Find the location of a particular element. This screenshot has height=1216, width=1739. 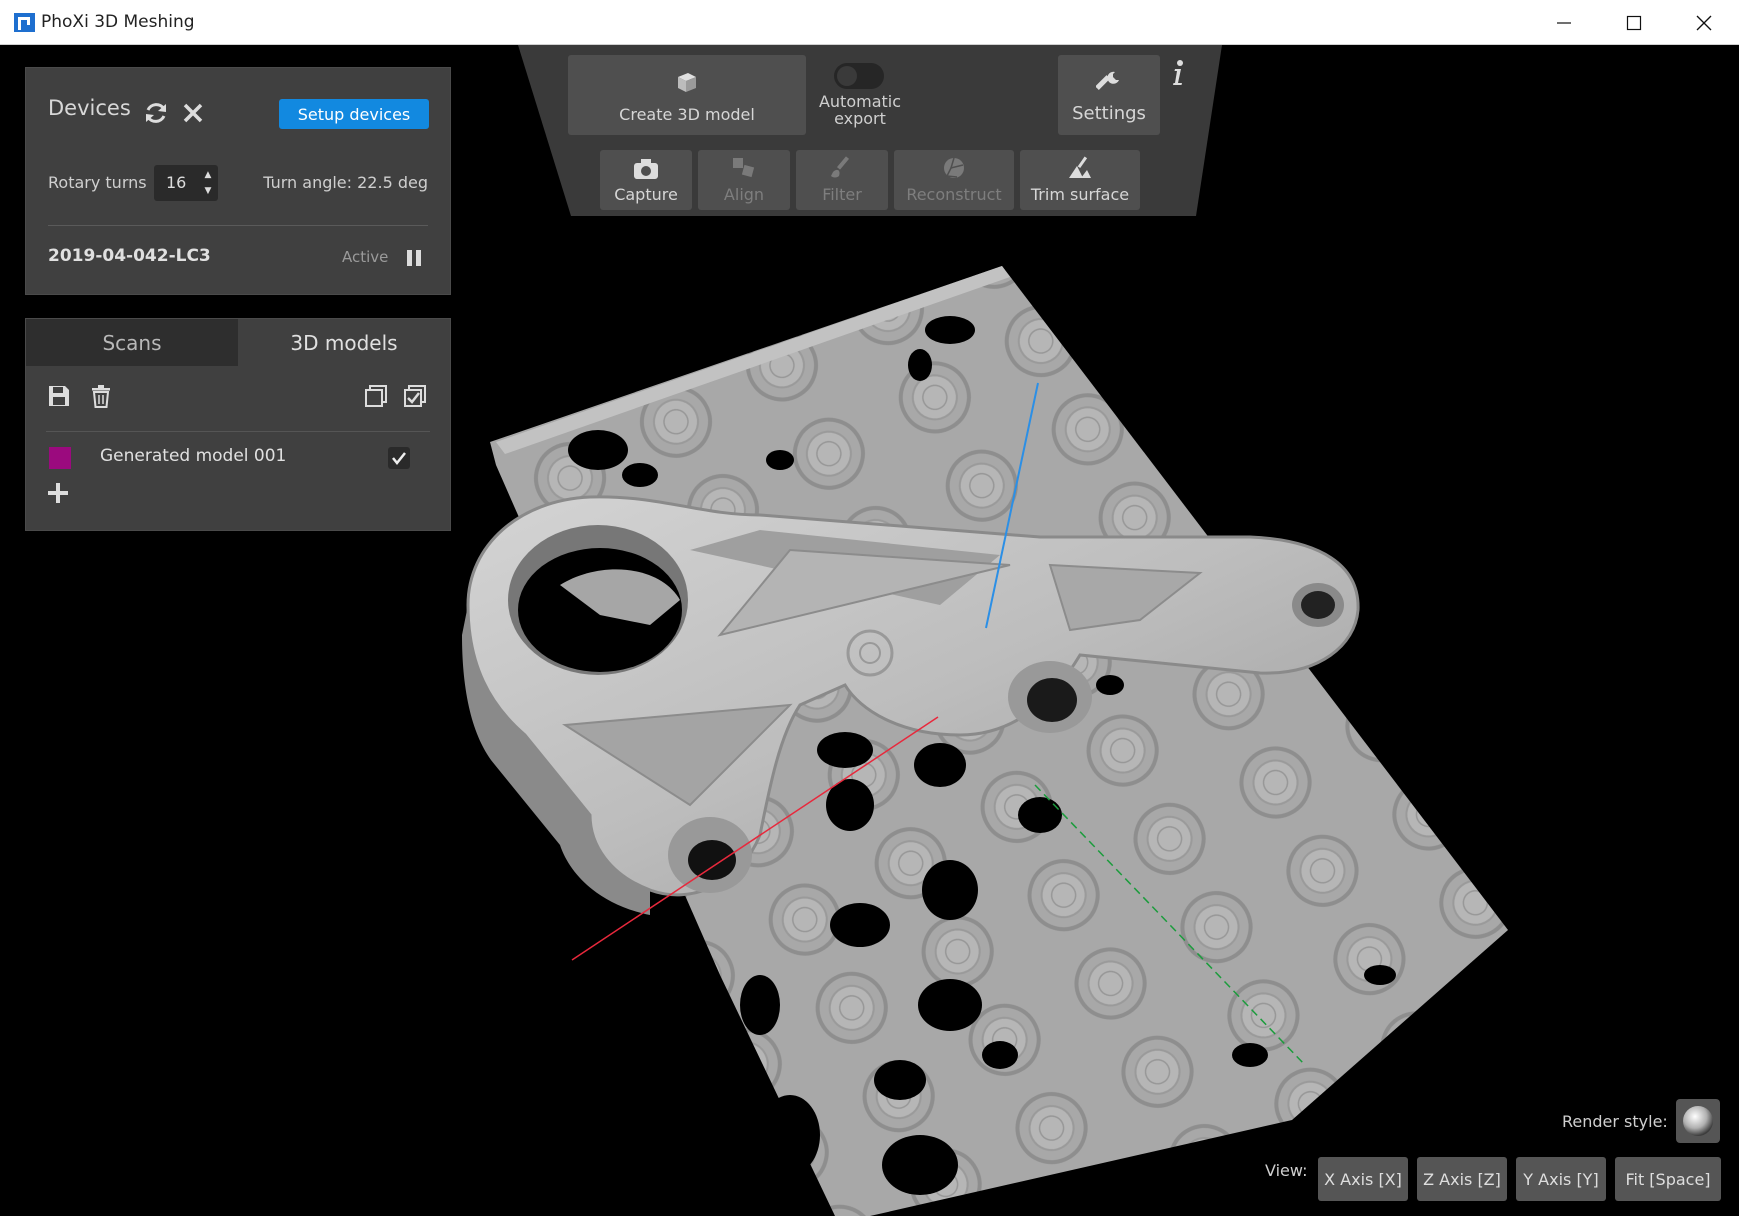

tab-3d-models: 3D models is located at coordinates (344, 342).